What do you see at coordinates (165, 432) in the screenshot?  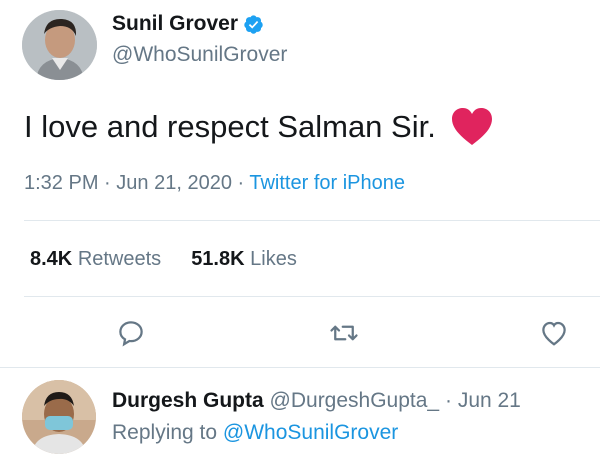 I see `replying-to-label: Replying to` at bounding box center [165, 432].